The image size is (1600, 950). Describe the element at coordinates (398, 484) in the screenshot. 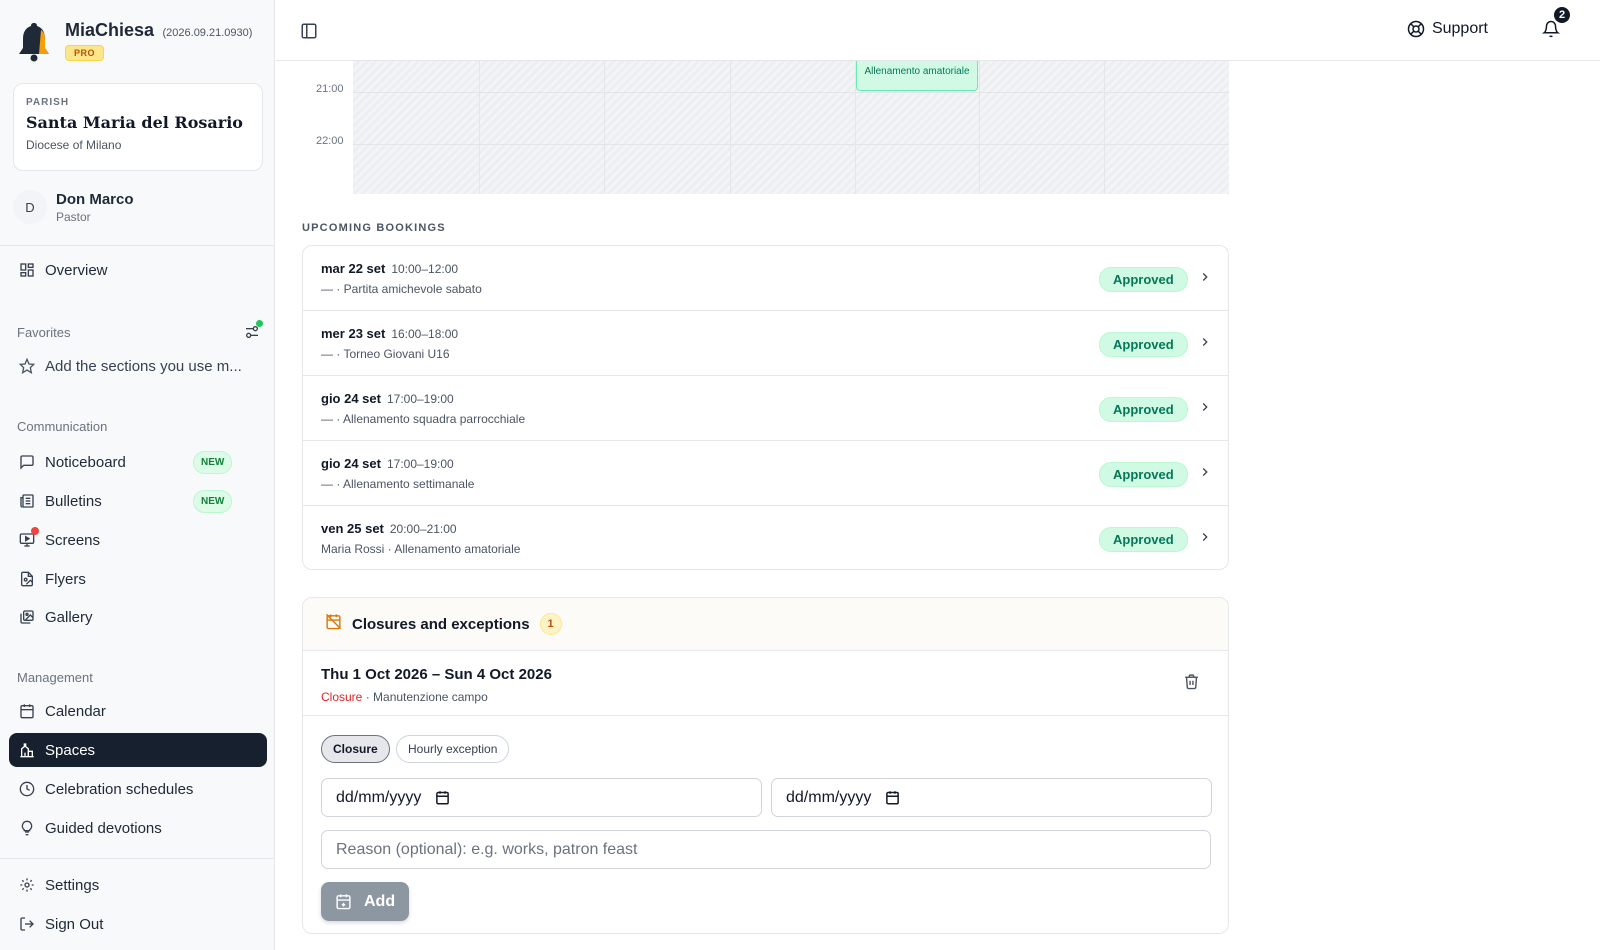

I see `booking-description: — · Allenamento settimanale` at that location.